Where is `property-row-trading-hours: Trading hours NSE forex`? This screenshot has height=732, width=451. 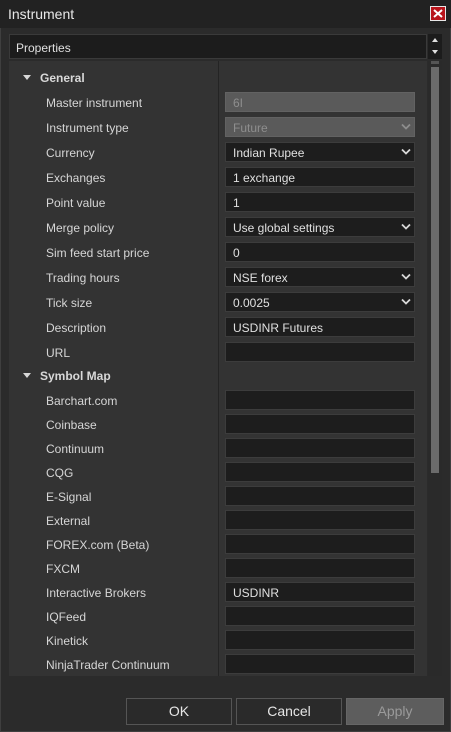 property-row-trading-hours: Trading hours NSE forex is located at coordinates (218, 278).